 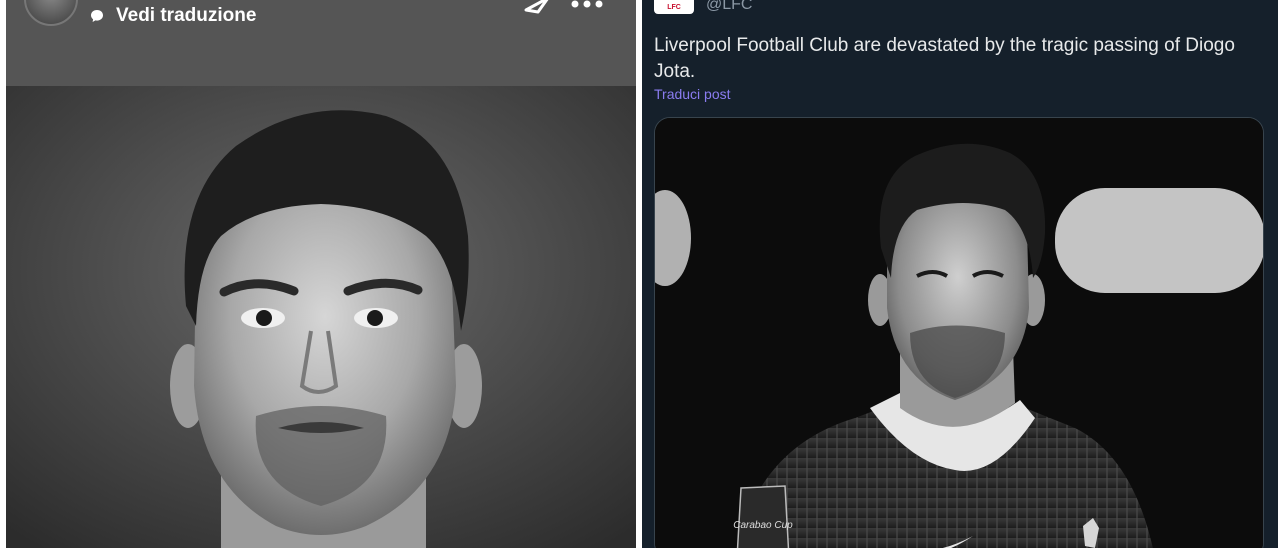 I want to click on lfc-logo: LFC, so click(x=674, y=7).